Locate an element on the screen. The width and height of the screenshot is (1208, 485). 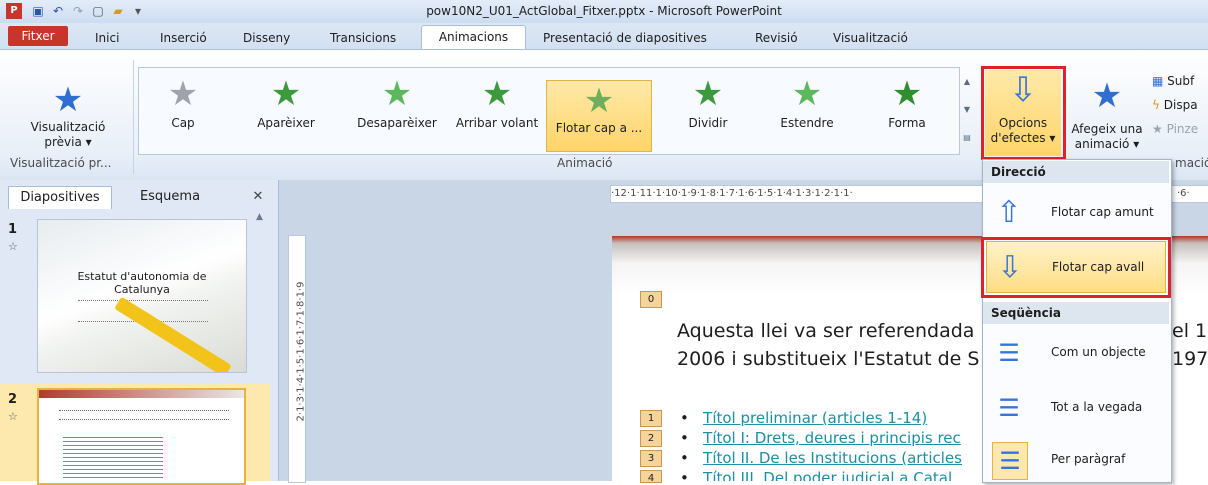
menu-item-as-one-object: ☰ Com un objecte is located at coordinates (1076, 353).